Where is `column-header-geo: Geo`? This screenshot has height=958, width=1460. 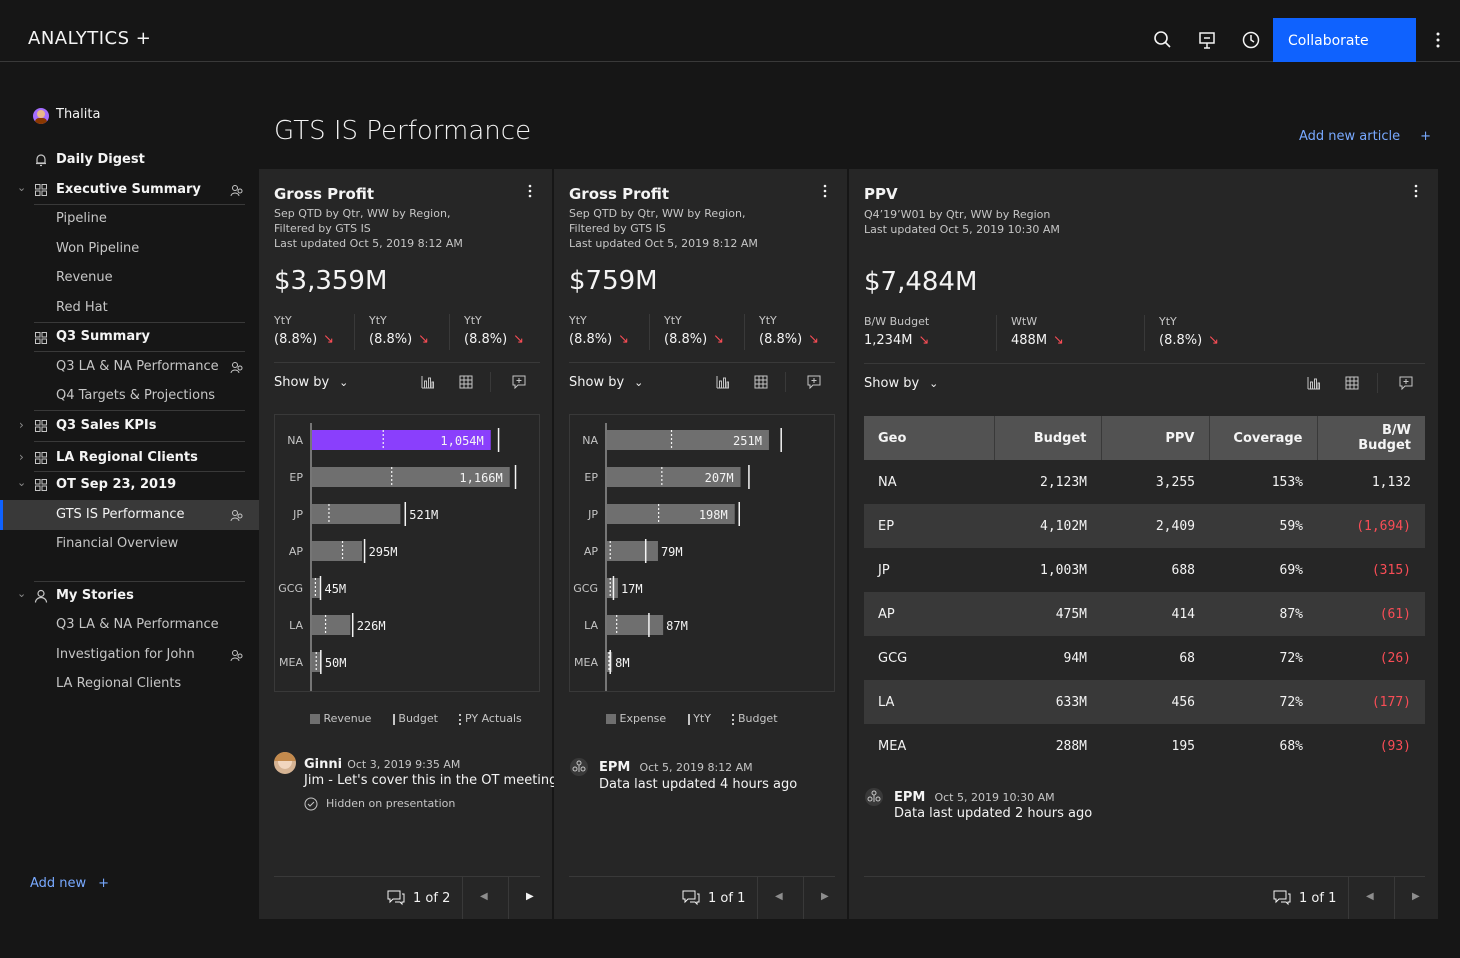
column-header-geo: Geo is located at coordinates (929, 438).